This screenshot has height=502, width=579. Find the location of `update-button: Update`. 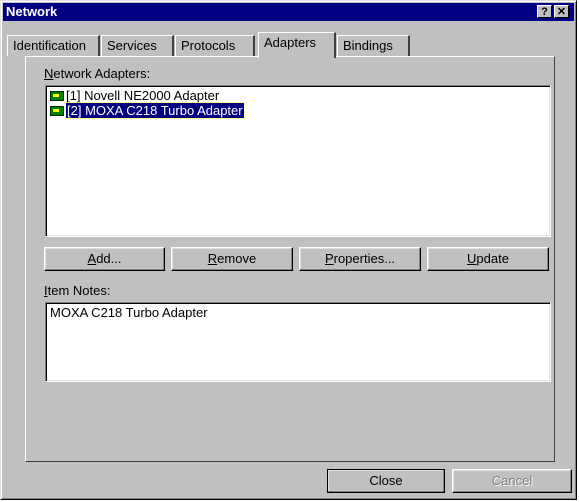

update-button: Update is located at coordinates (488, 259).